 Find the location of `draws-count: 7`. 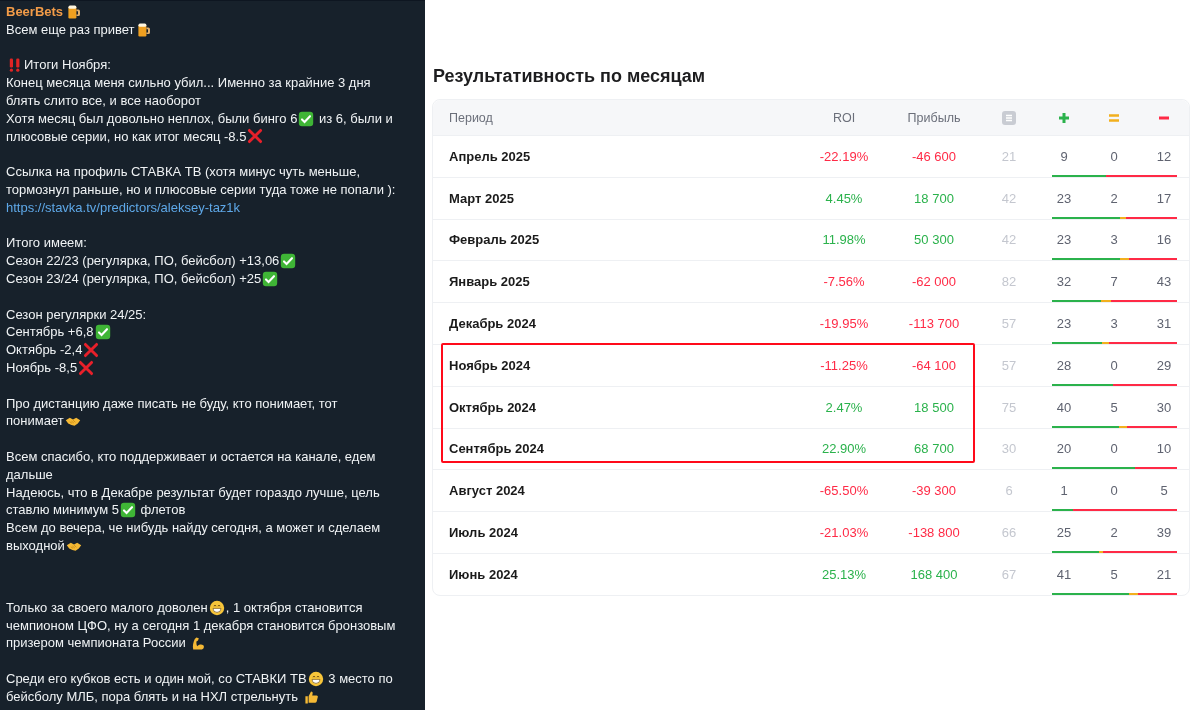

draws-count: 7 is located at coordinates (1114, 282).